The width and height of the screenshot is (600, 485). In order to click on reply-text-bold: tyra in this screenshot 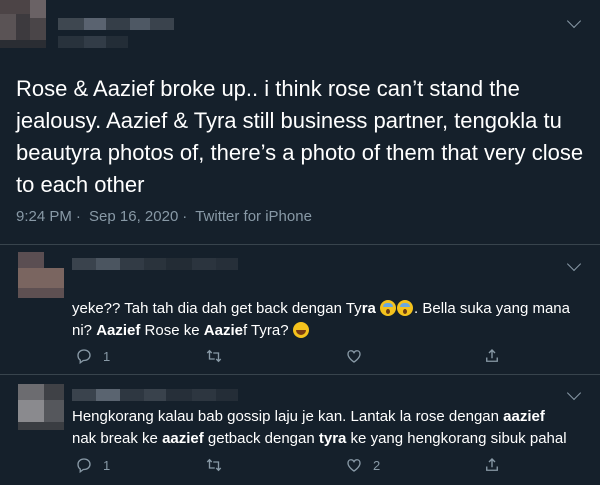, I will do `click(332, 438)`.